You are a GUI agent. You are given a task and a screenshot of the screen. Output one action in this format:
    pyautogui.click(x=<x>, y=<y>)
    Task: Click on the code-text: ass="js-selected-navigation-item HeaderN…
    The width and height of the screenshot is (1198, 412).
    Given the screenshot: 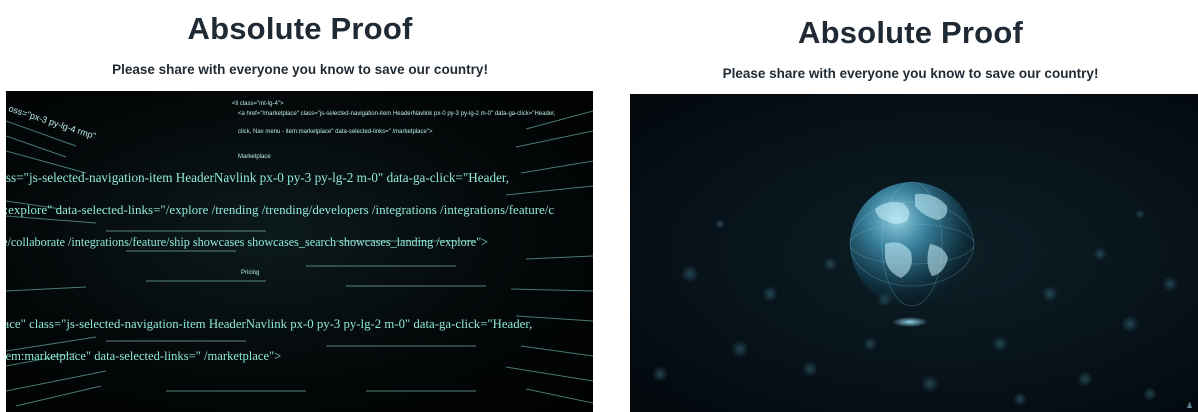 What is the action you would take?
    pyautogui.click(x=257, y=177)
    